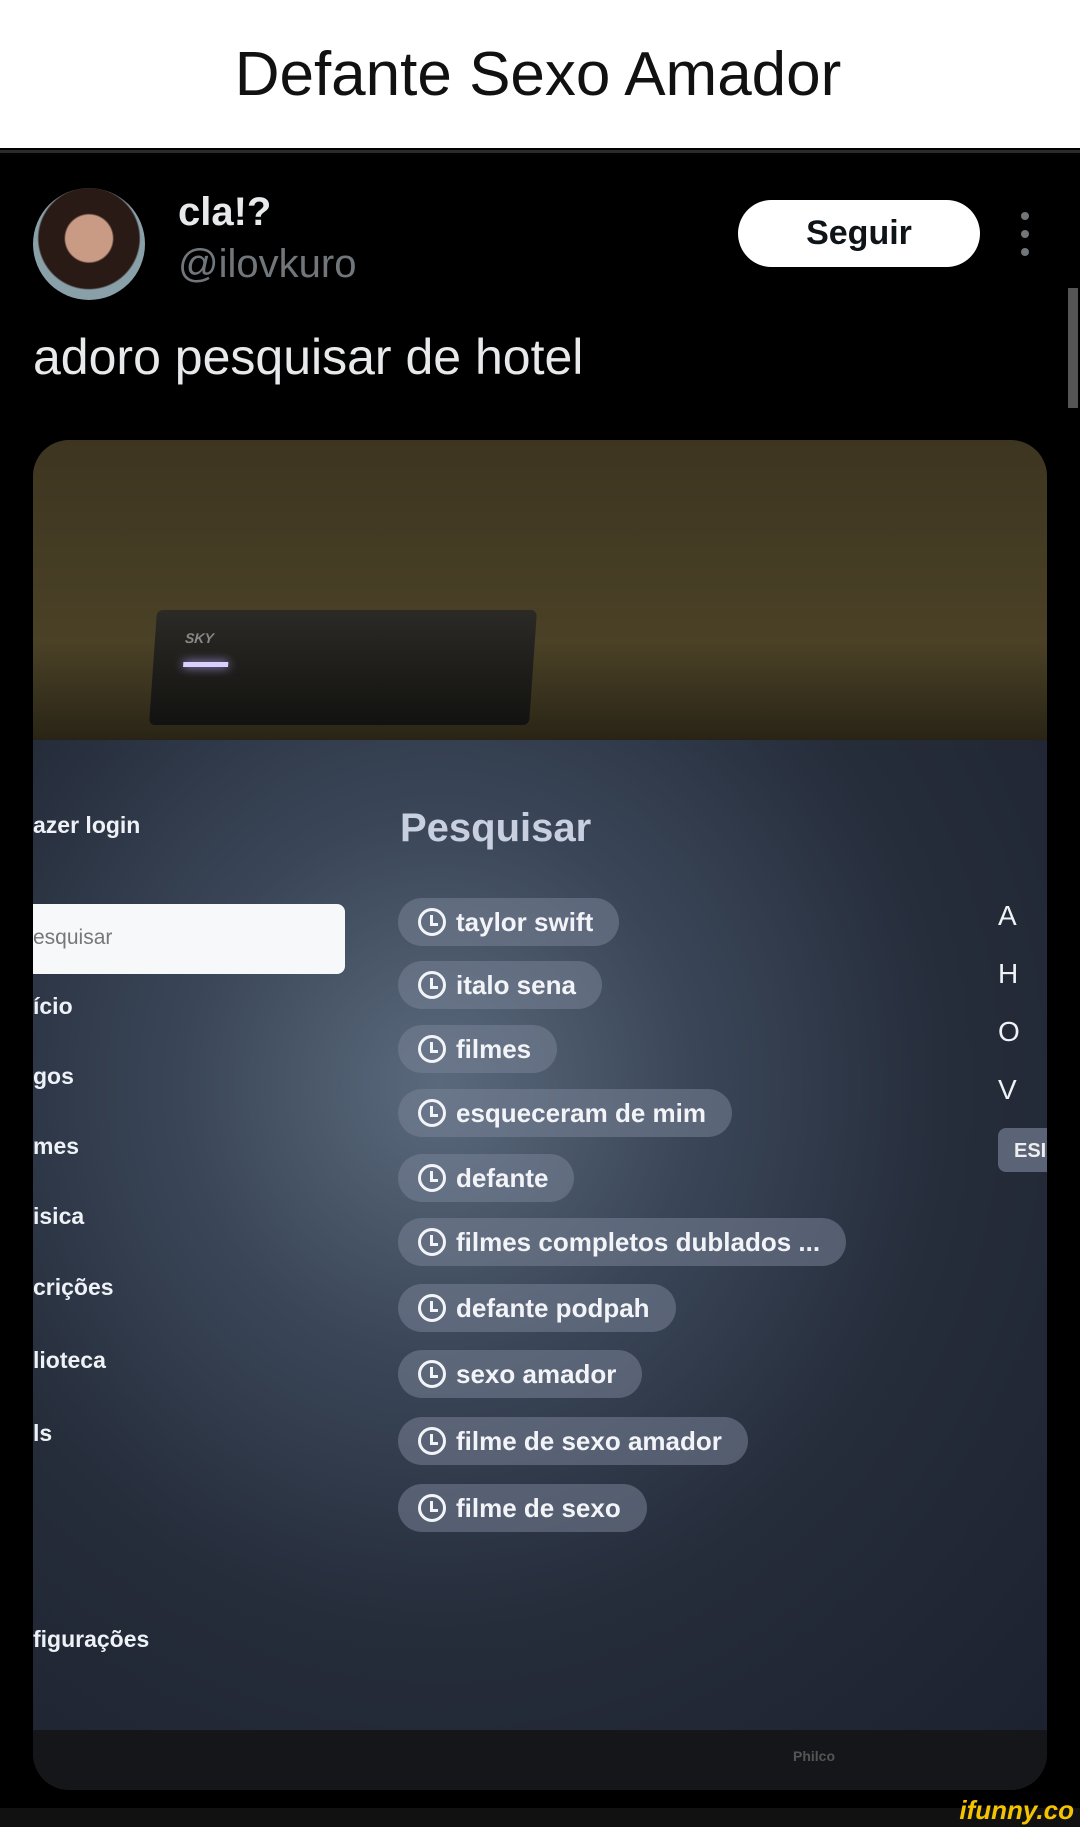 This screenshot has width=1080, height=1827. Describe the element at coordinates (494, 1048) in the screenshot. I see `history-label: filmes` at that location.